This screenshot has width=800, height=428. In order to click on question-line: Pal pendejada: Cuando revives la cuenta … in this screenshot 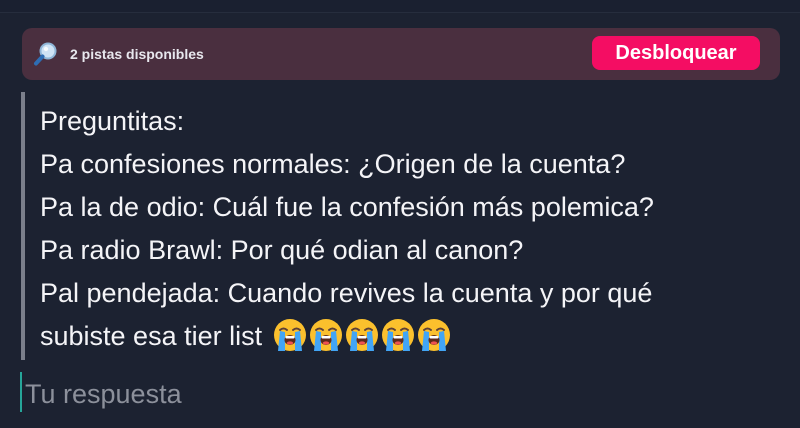, I will do `click(346, 293)`.